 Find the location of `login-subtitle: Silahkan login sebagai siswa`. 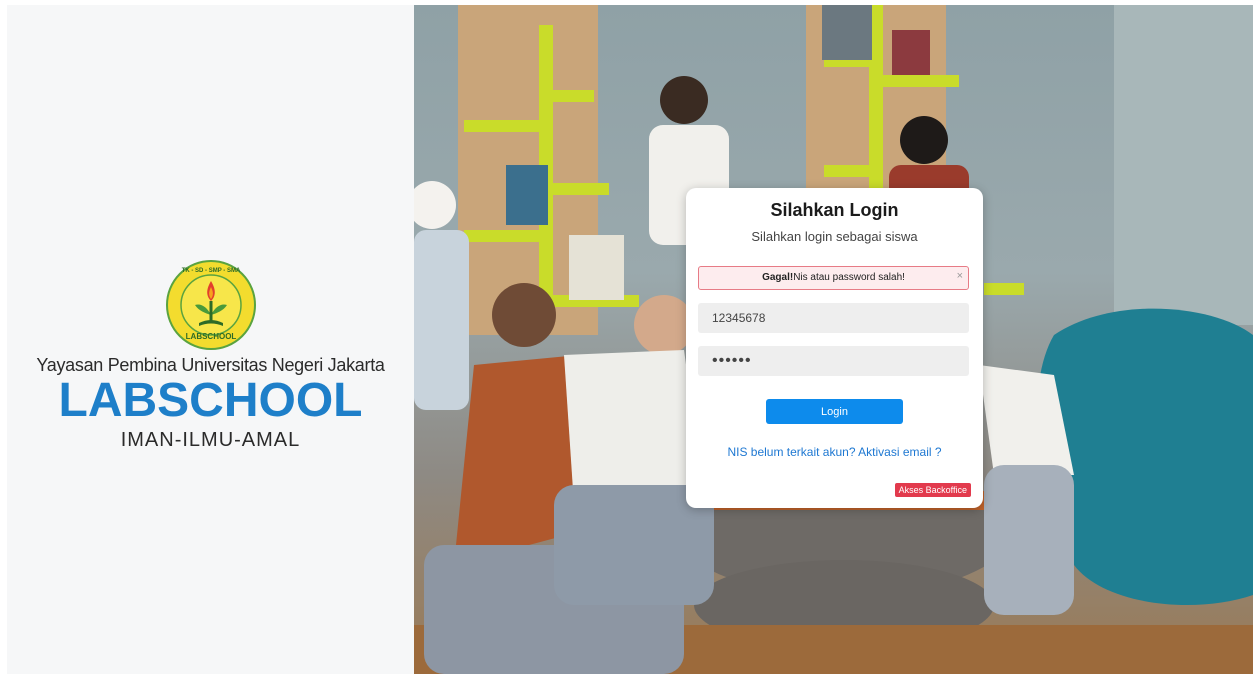

login-subtitle: Silahkan login sebagai siswa is located at coordinates (834, 236).